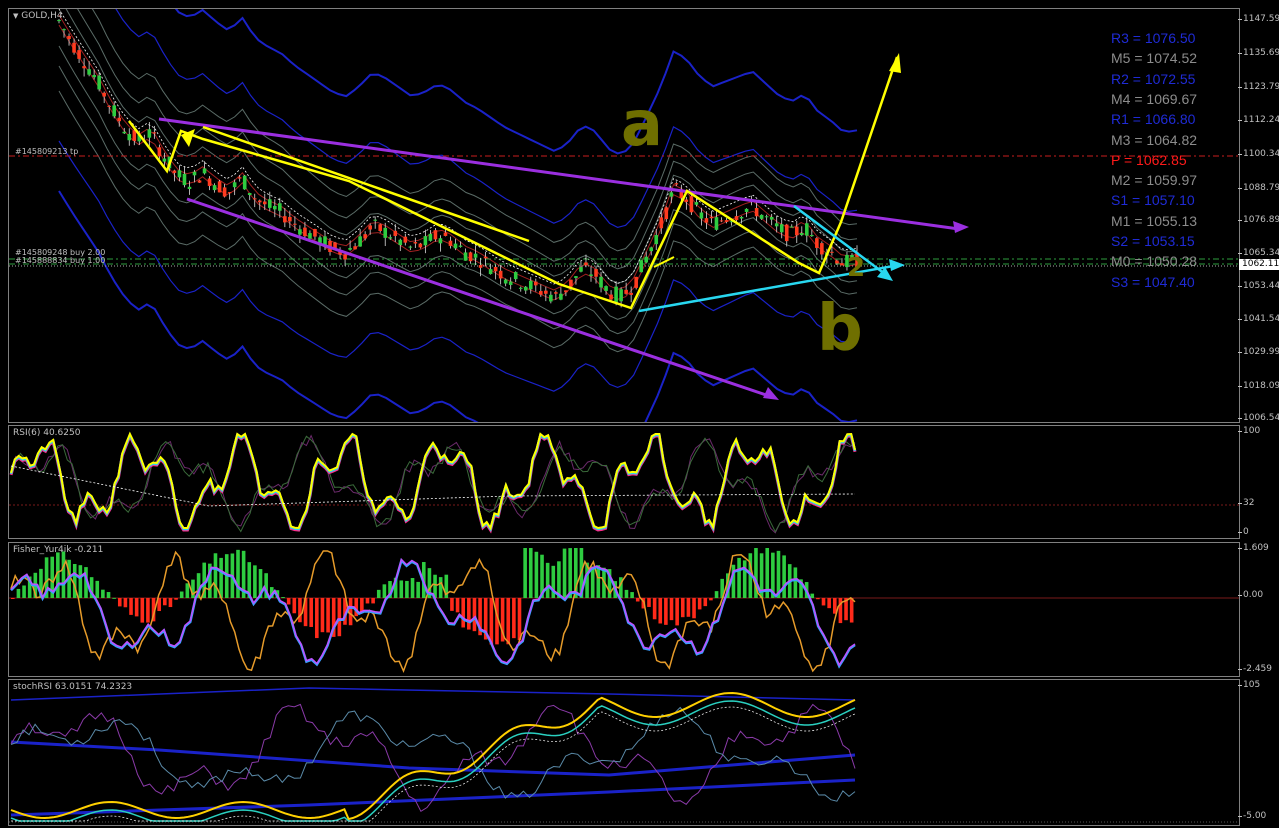 The height and width of the screenshot is (828, 1279). Describe the element at coordinates (73, 687) in the screenshot. I see `stochrsi-label: stochRSI 63.0151 74.2323` at that location.